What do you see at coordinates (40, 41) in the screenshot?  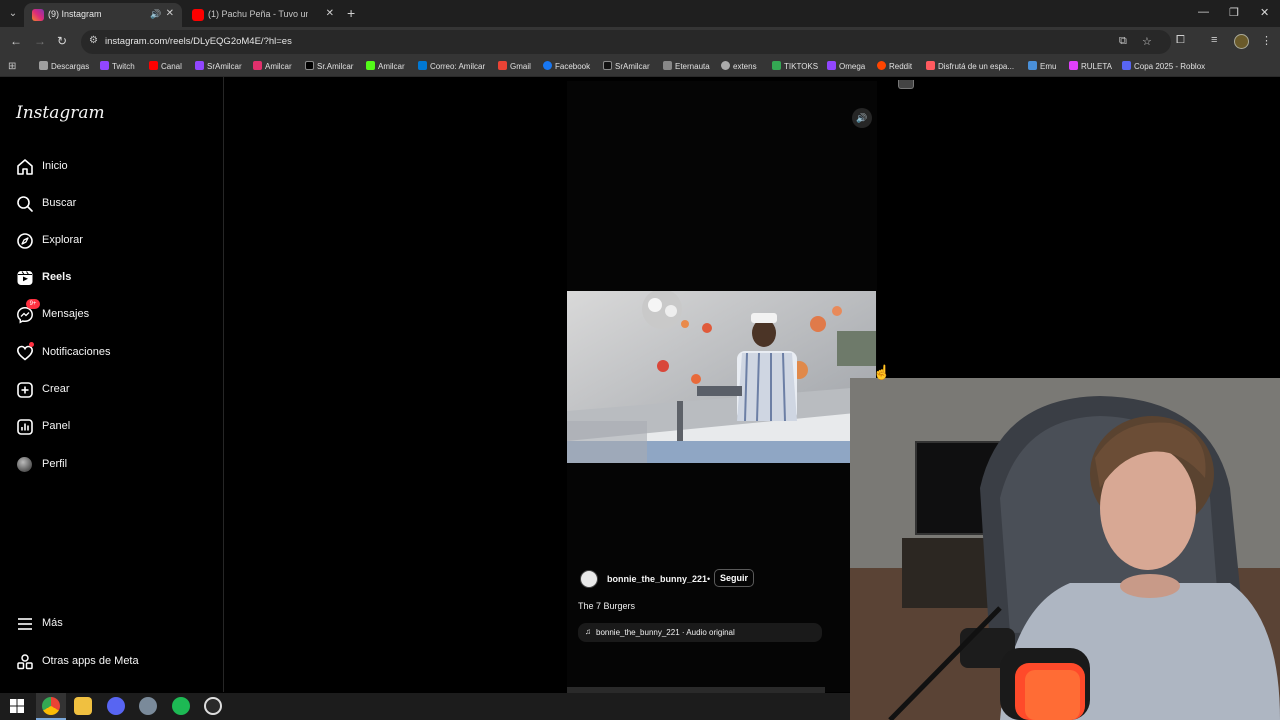 I see `forward-icon: →` at bounding box center [40, 41].